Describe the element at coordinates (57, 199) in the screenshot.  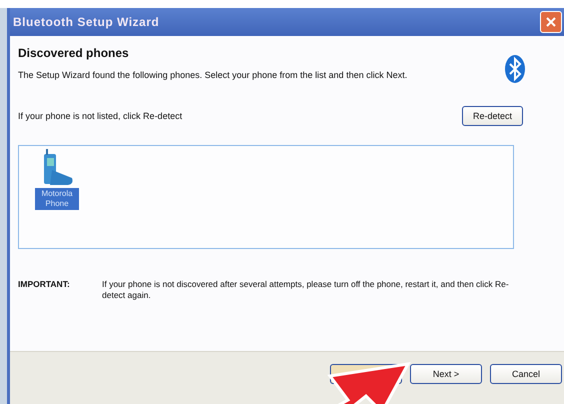
I see `device-label: Motorola Phone` at that location.